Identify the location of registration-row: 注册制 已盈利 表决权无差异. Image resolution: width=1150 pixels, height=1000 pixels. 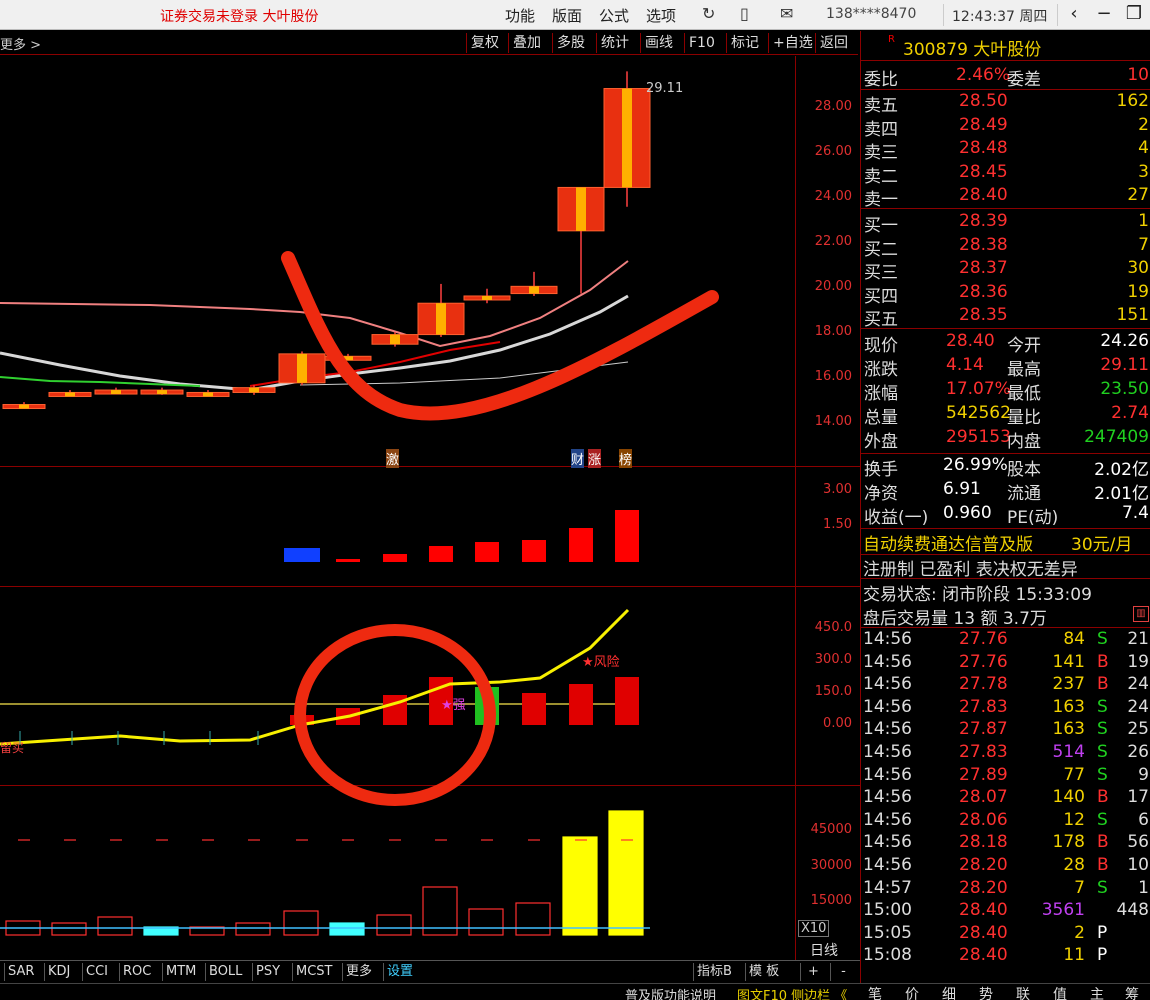
(1005, 567).